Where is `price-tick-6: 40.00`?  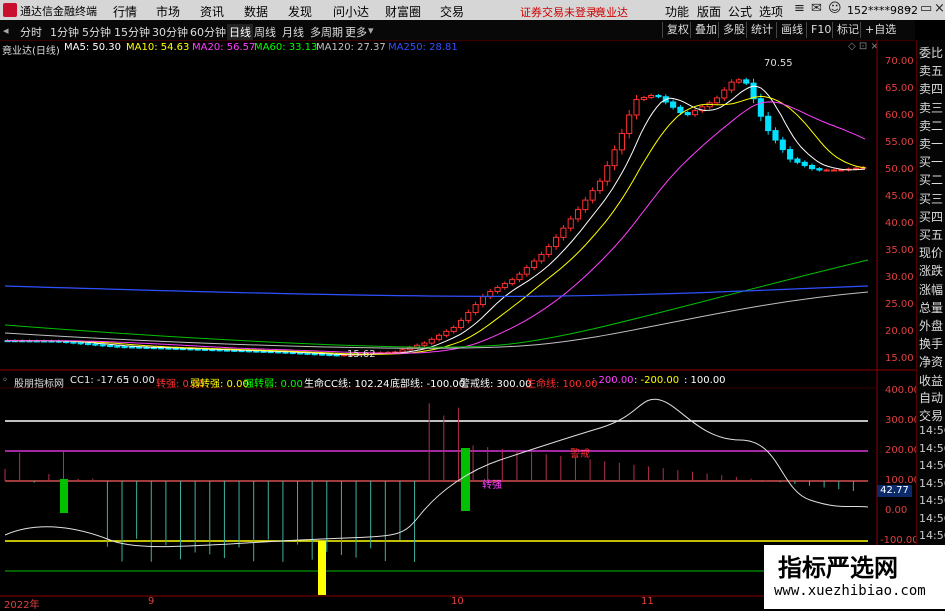
price-tick-6: 40.00 is located at coordinates (899, 223).